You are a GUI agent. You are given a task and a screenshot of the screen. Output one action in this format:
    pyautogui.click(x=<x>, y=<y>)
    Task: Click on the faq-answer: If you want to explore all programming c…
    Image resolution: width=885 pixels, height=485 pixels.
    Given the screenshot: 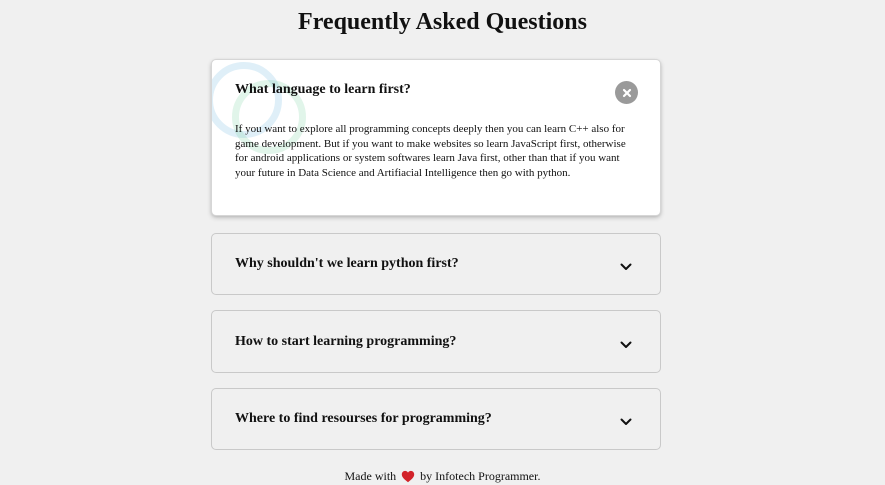 What is the action you would take?
    pyautogui.click(x=430, y=151)
    